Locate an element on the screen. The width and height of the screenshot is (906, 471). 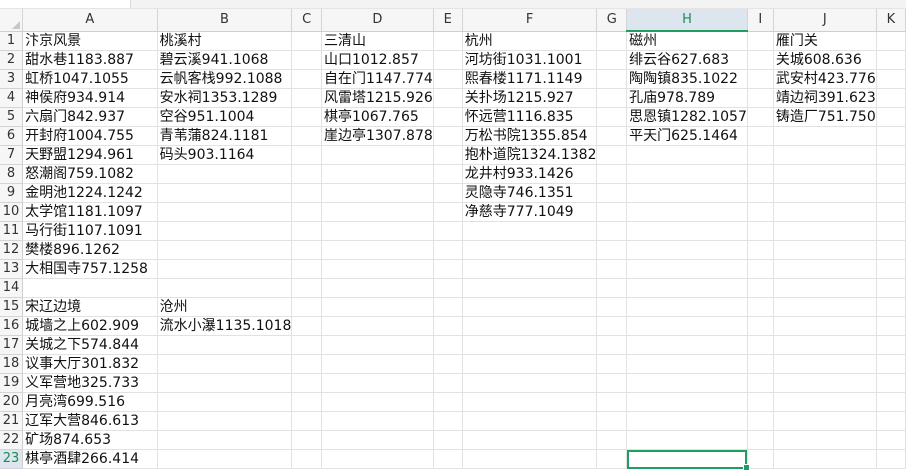
cell-c23 is located at coordinates (306, 459).